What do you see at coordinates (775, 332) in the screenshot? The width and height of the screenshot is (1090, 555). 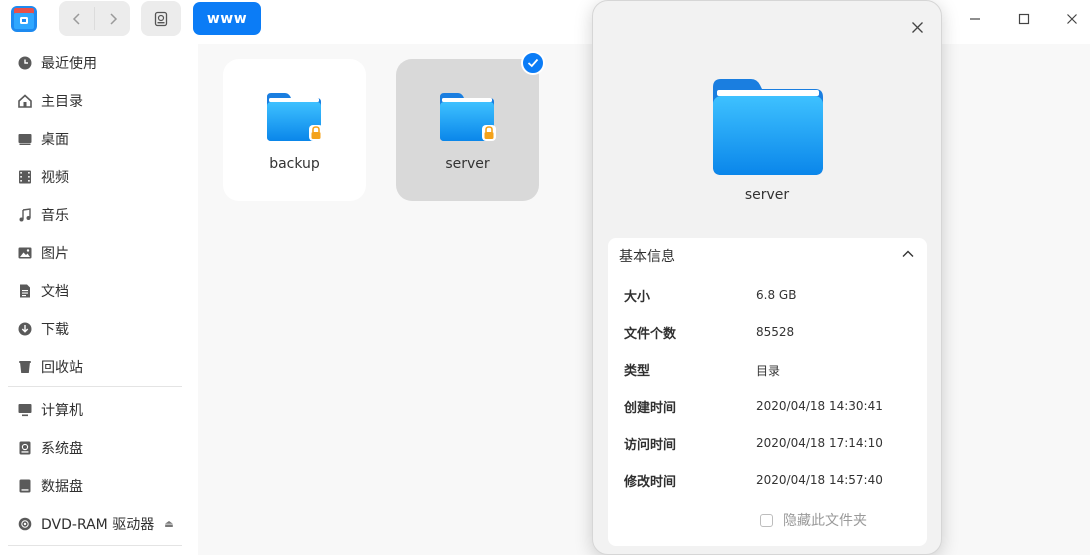 I see `info-value: 85528` at bounding box center [775, 332].